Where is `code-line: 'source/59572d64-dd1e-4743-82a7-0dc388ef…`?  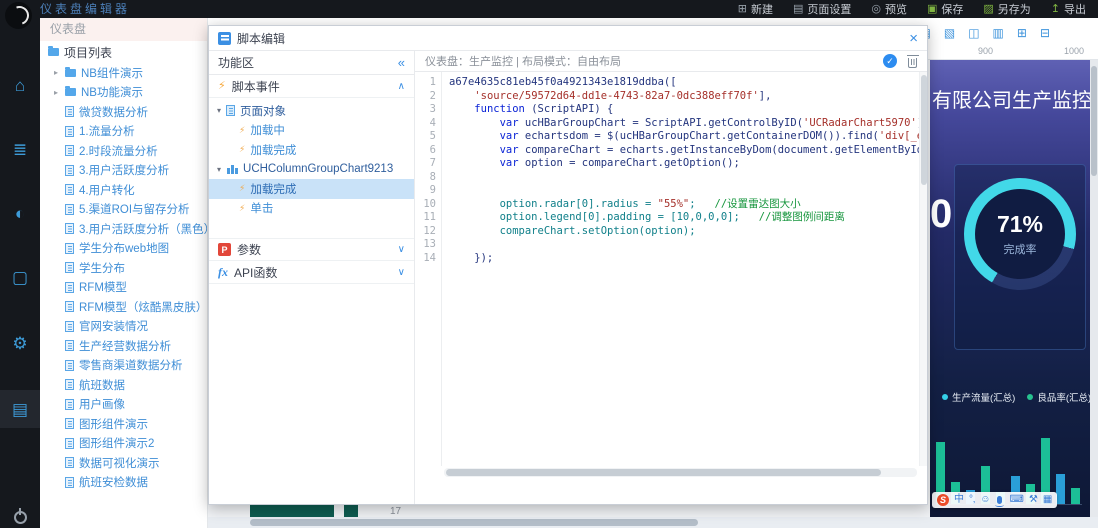 code-line: 'source/59572d64-dd1e-4743-82a7-0dc388ef… is located at coordinates (623, 95).